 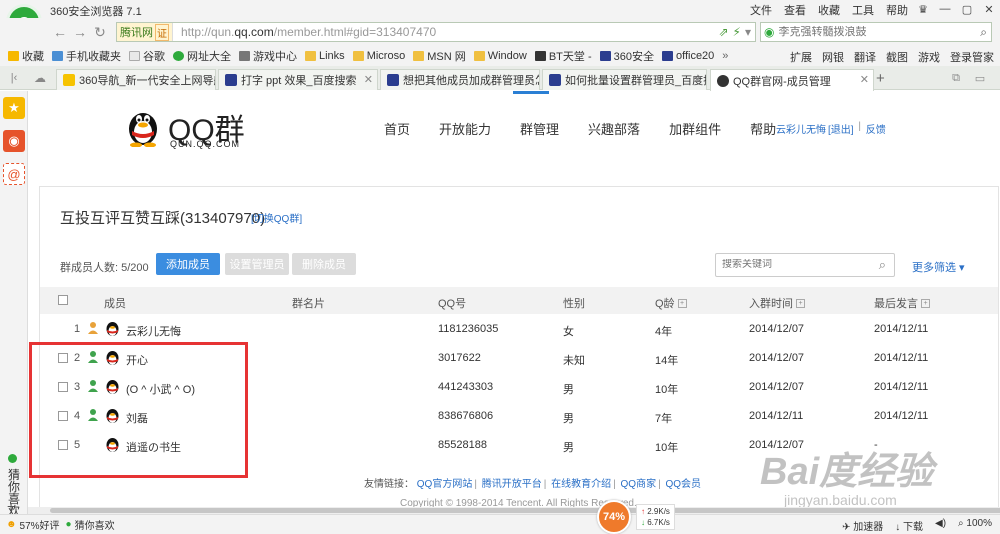 What do you see at coordinates (378, 56) in the screenshot?
I see `bookmark-item: Microso` at bounding box center [378, 56].